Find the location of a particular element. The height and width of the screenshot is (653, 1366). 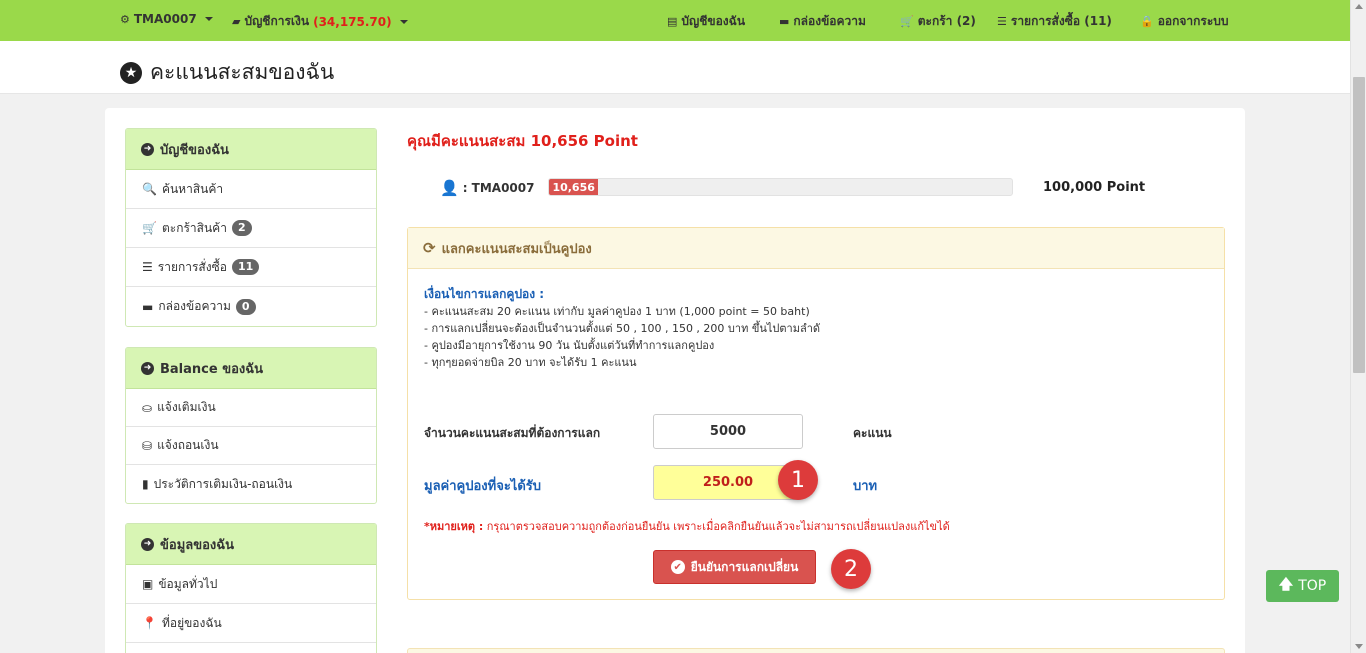

panel-heading: ➜ Balance ของฉัน is located at coordinates (251, 368).